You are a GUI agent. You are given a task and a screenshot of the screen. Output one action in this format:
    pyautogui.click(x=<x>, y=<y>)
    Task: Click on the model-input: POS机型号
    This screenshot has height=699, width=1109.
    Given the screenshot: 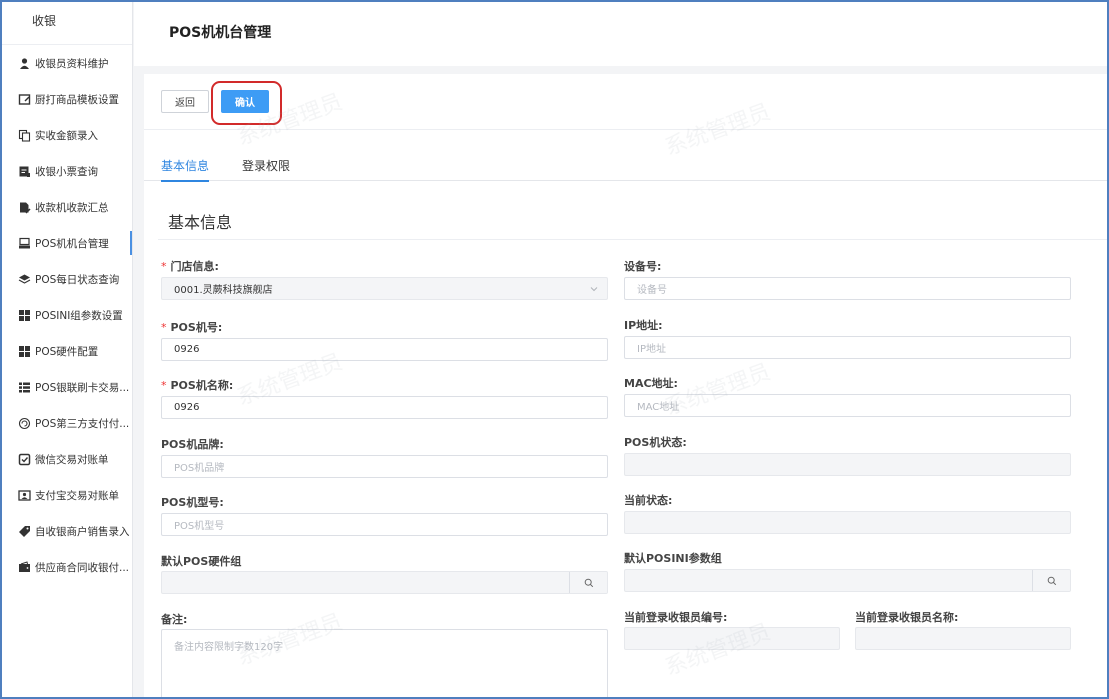 What is the action you would take?
    pyautogui.click(x=384, y=524)
    